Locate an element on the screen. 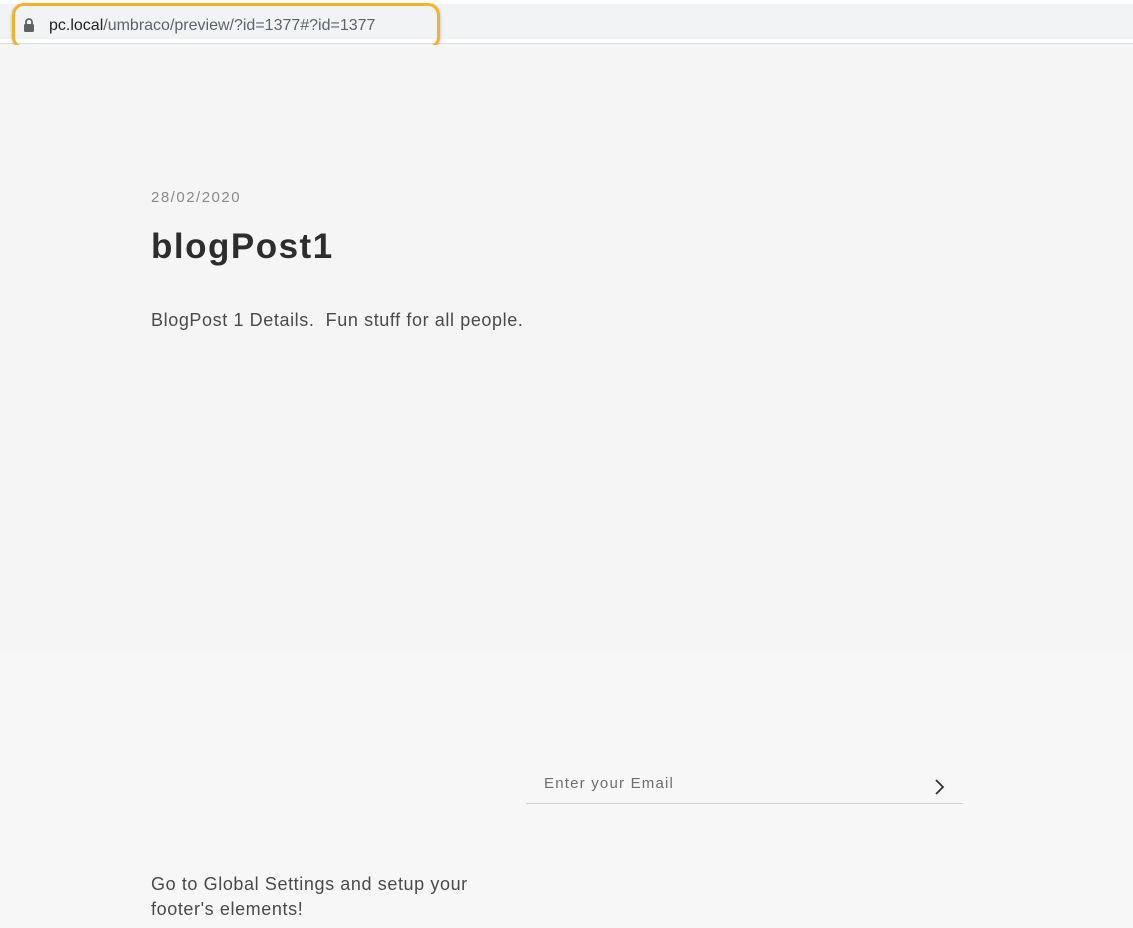  submit-button is located at coordinates (940, 787).